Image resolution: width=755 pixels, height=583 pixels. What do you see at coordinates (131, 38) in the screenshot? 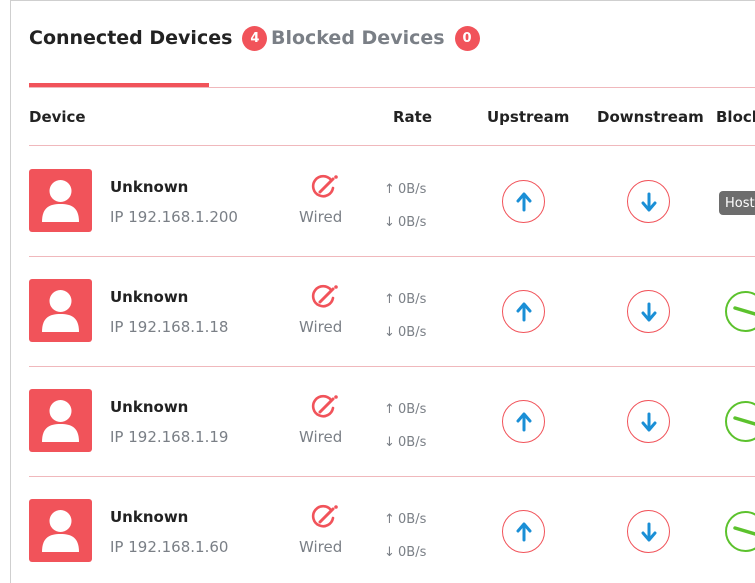
I see `tab-connected-devices-label: Connected Devices` at bounding box center [131, 38].